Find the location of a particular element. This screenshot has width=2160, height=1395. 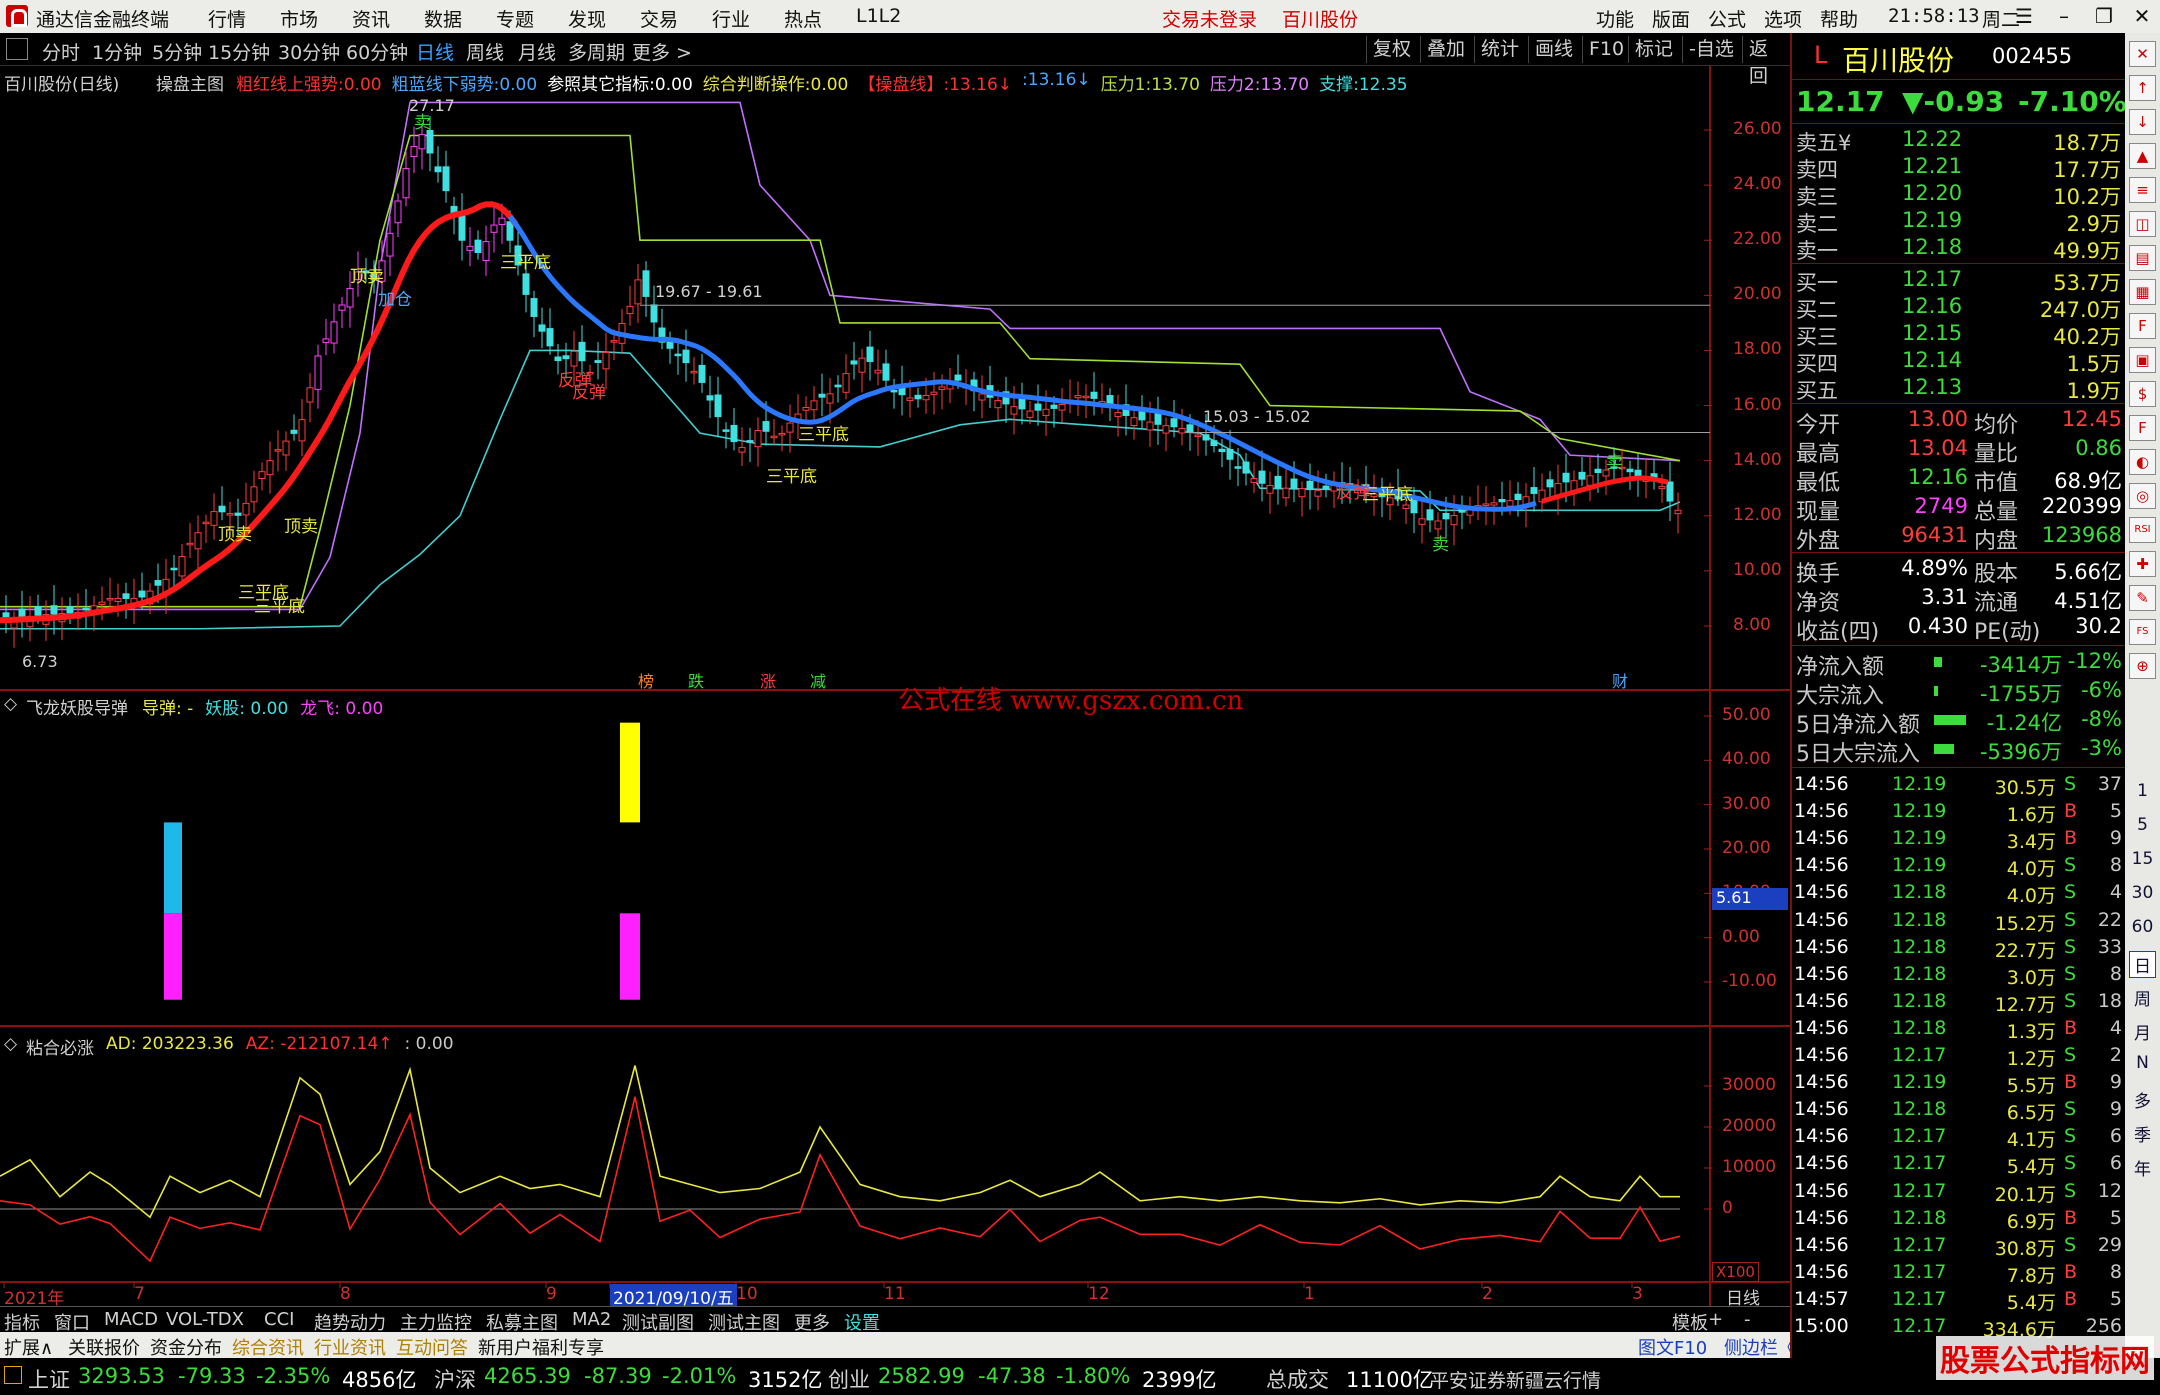

menu-item-data: 数据 is located at coordinates (443, 18).